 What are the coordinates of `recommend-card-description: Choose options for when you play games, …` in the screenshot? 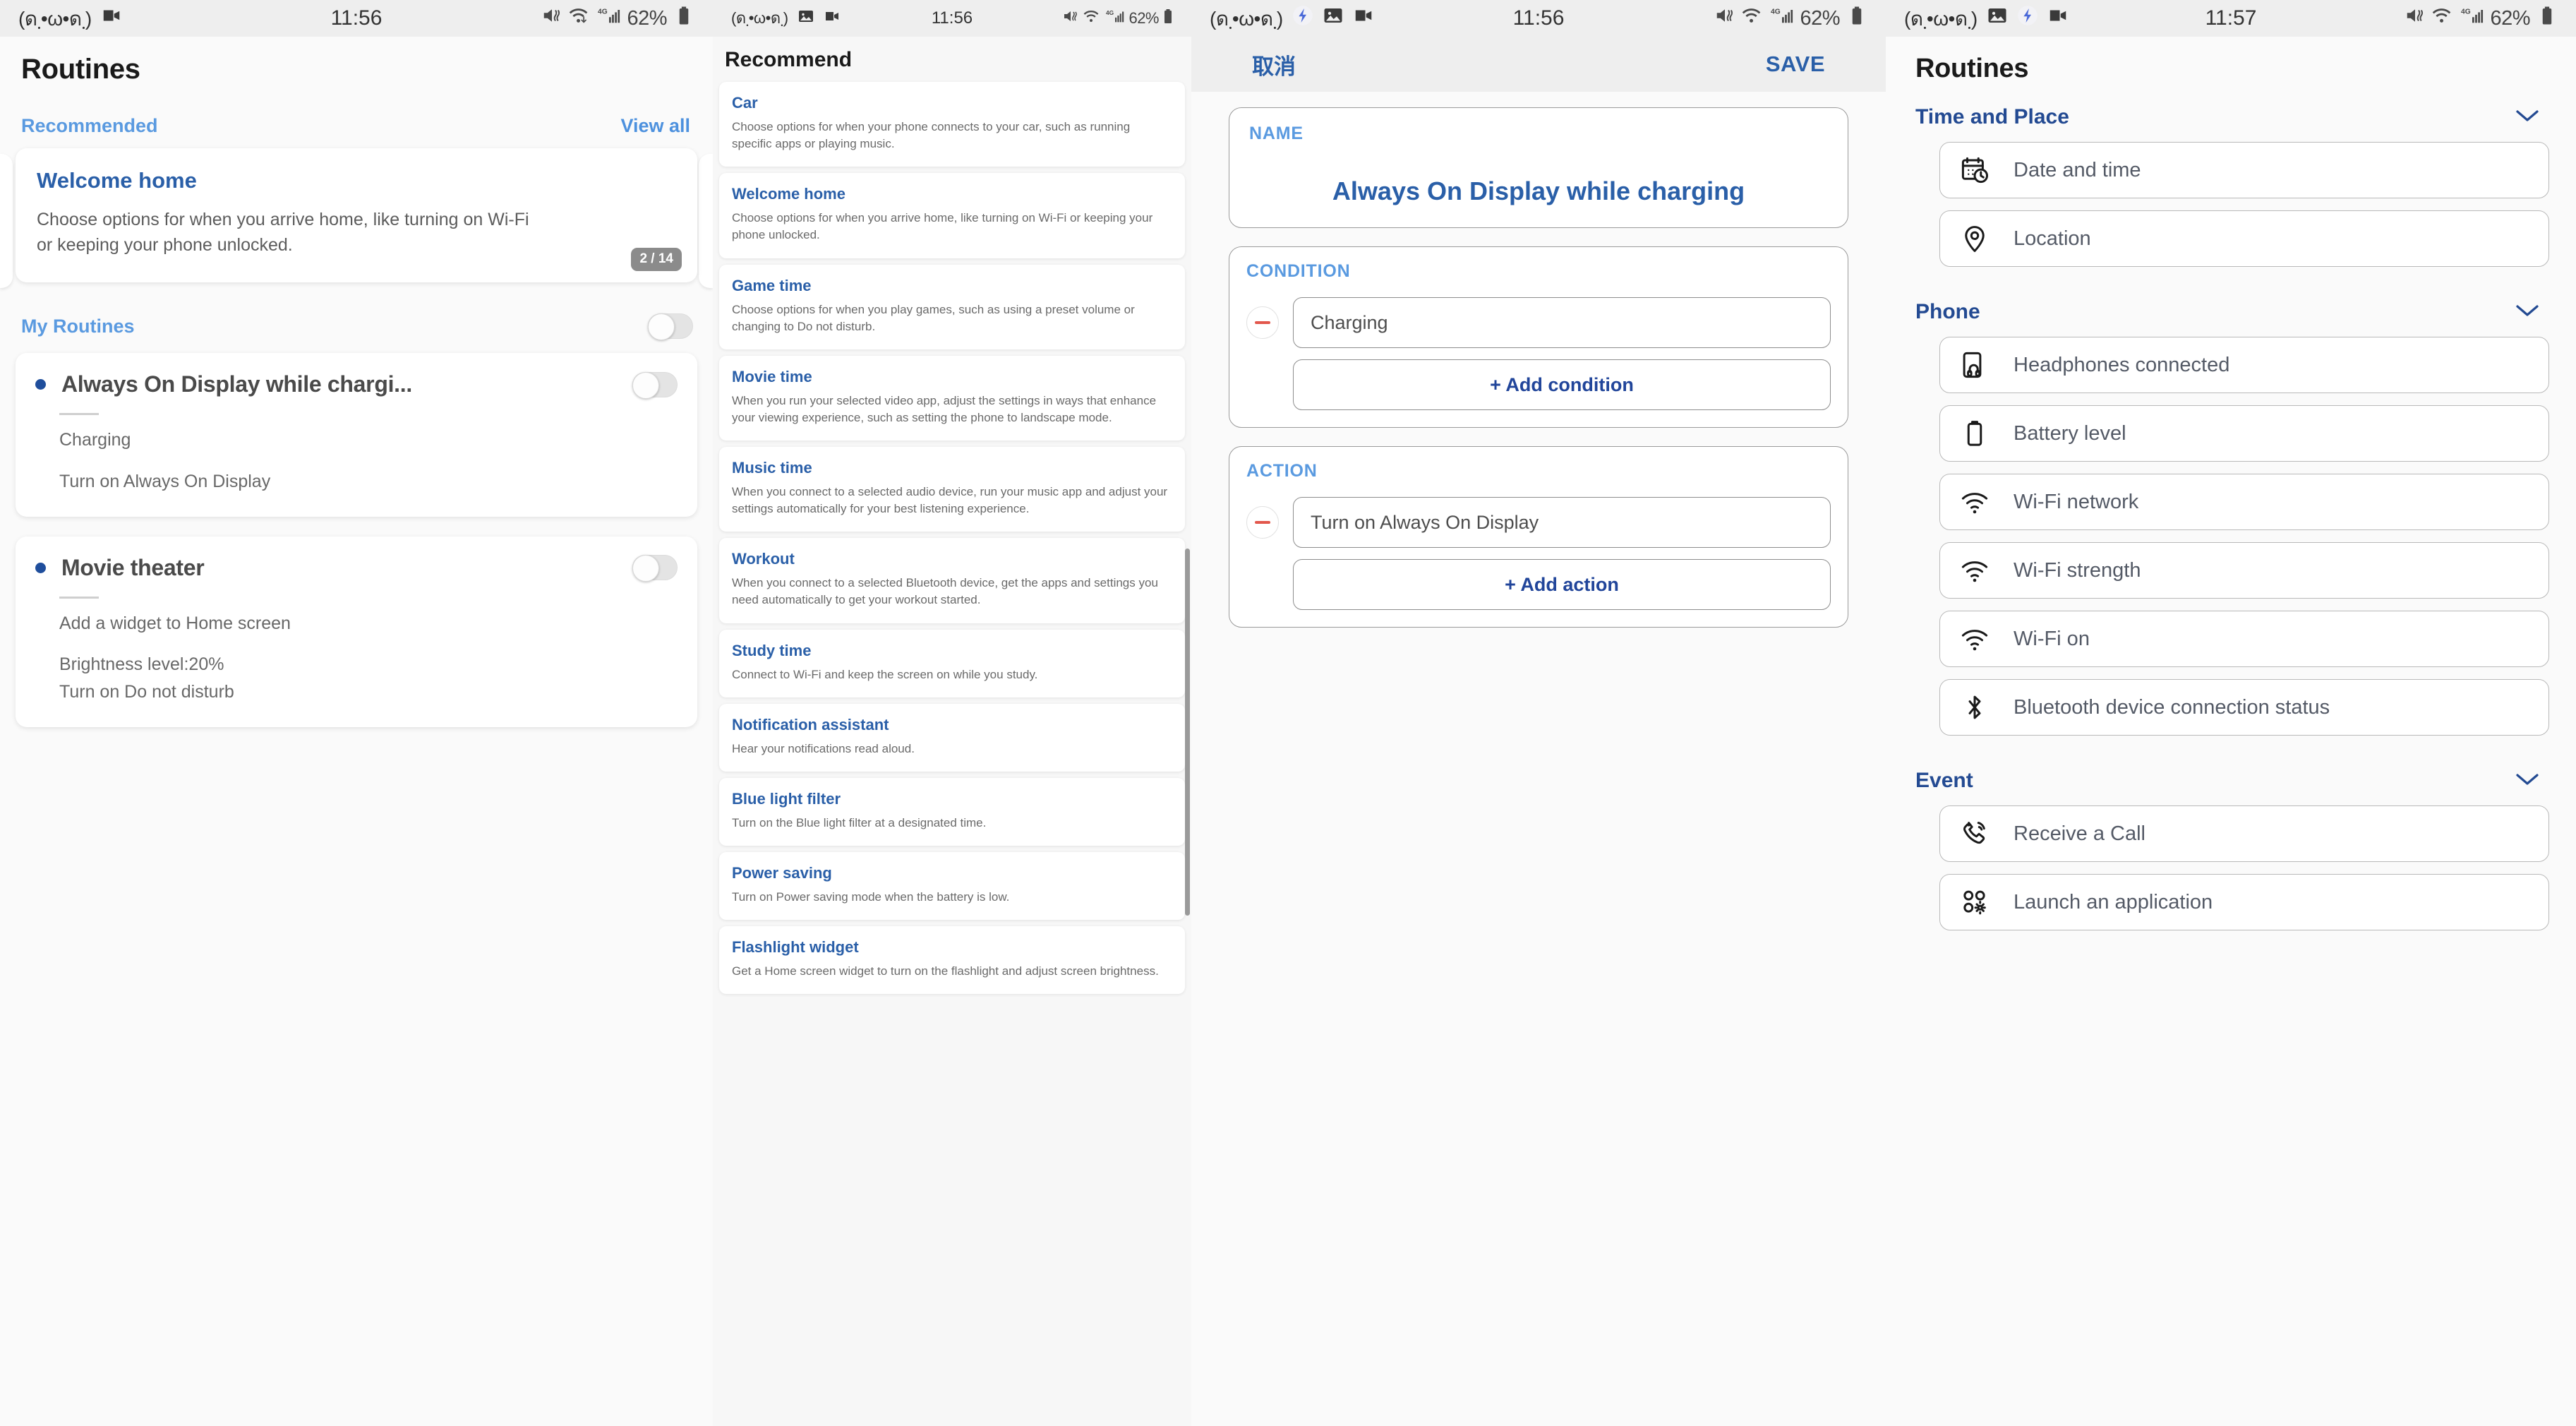 It's located at (933, 317).